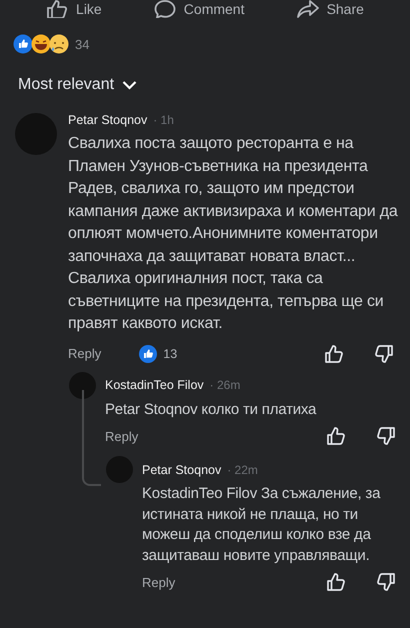 The height and width of the screenshot is (628, 410). What do you see at coordinates (170, 353) in the screenshot?
I see `like-count: 13` at bounding box center [170, 353].